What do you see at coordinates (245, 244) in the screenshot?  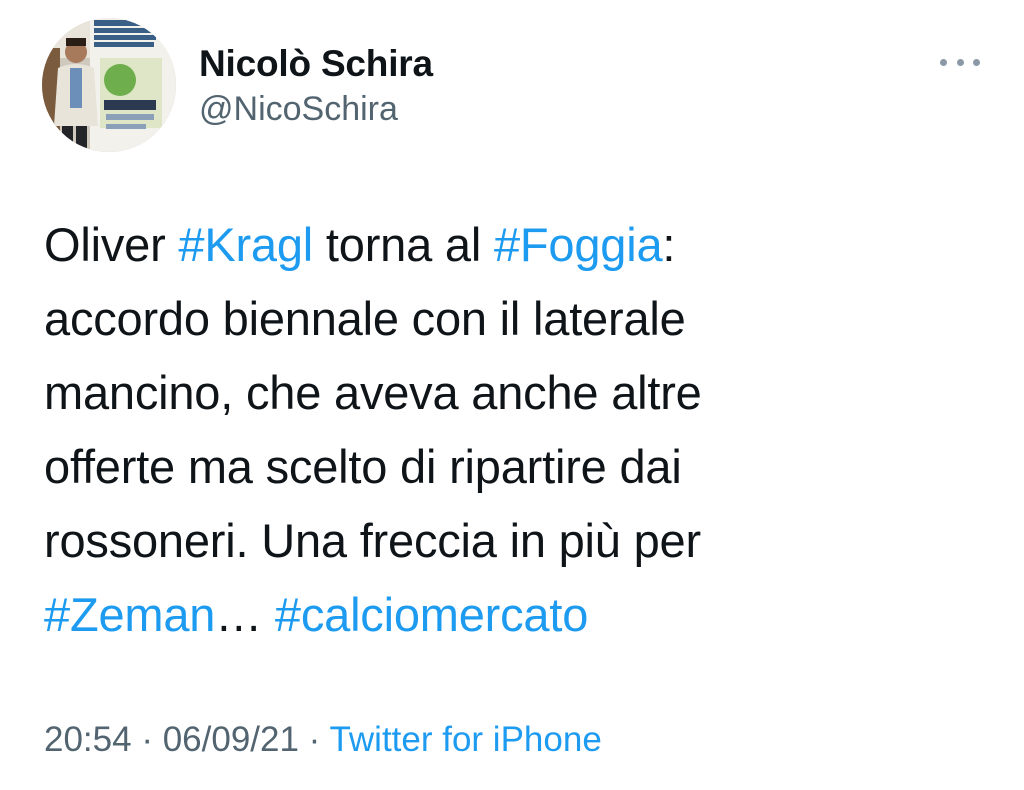 I see `hashtag-link: #Kragl` at bounding box center [245, 244].